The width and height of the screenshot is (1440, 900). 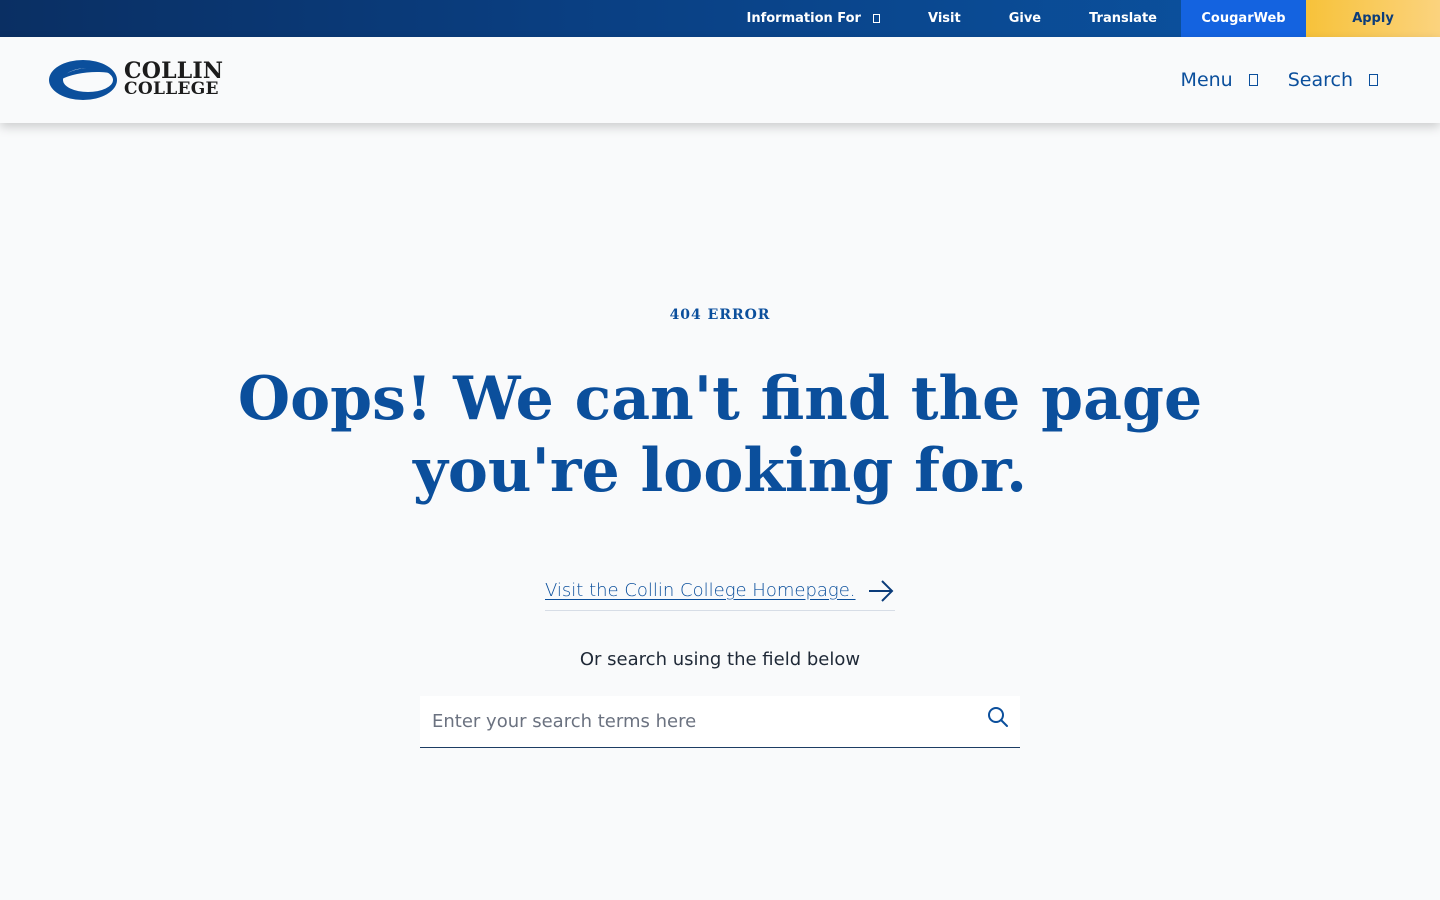 I want to click on search-toggle-button: Search, so click(x=1333, y=80).